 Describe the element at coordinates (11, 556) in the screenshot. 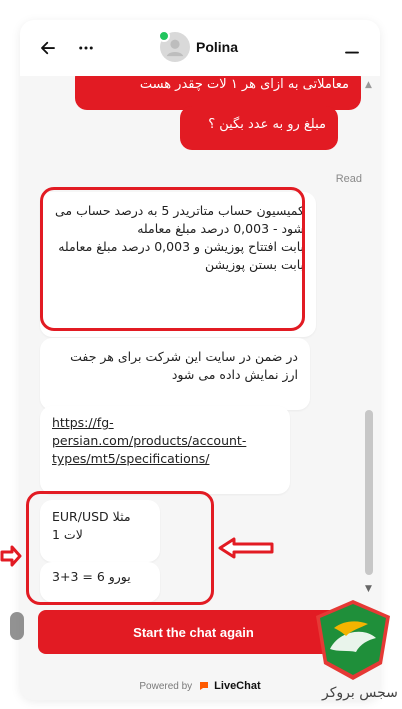

I see `arrow-annotation-icon` at that location.